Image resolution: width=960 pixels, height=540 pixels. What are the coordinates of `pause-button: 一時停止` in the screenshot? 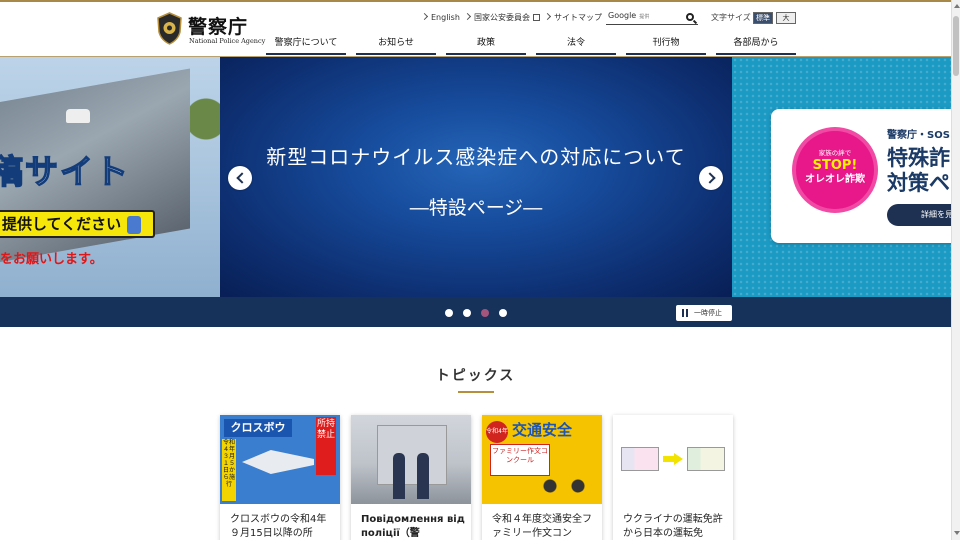 It's located at (704, 313).